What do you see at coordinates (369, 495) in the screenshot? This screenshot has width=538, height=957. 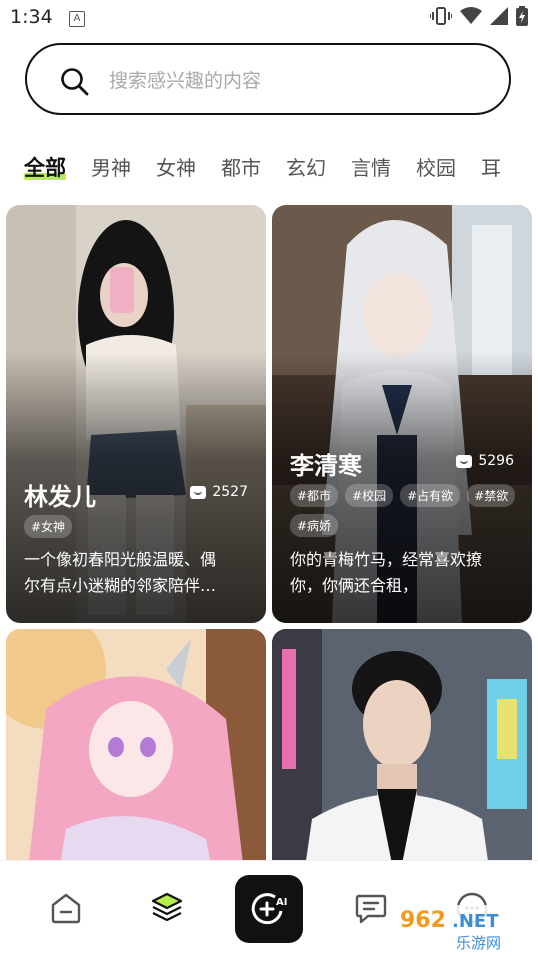 I see `tag: #校园` at bounding box center [369, 495].